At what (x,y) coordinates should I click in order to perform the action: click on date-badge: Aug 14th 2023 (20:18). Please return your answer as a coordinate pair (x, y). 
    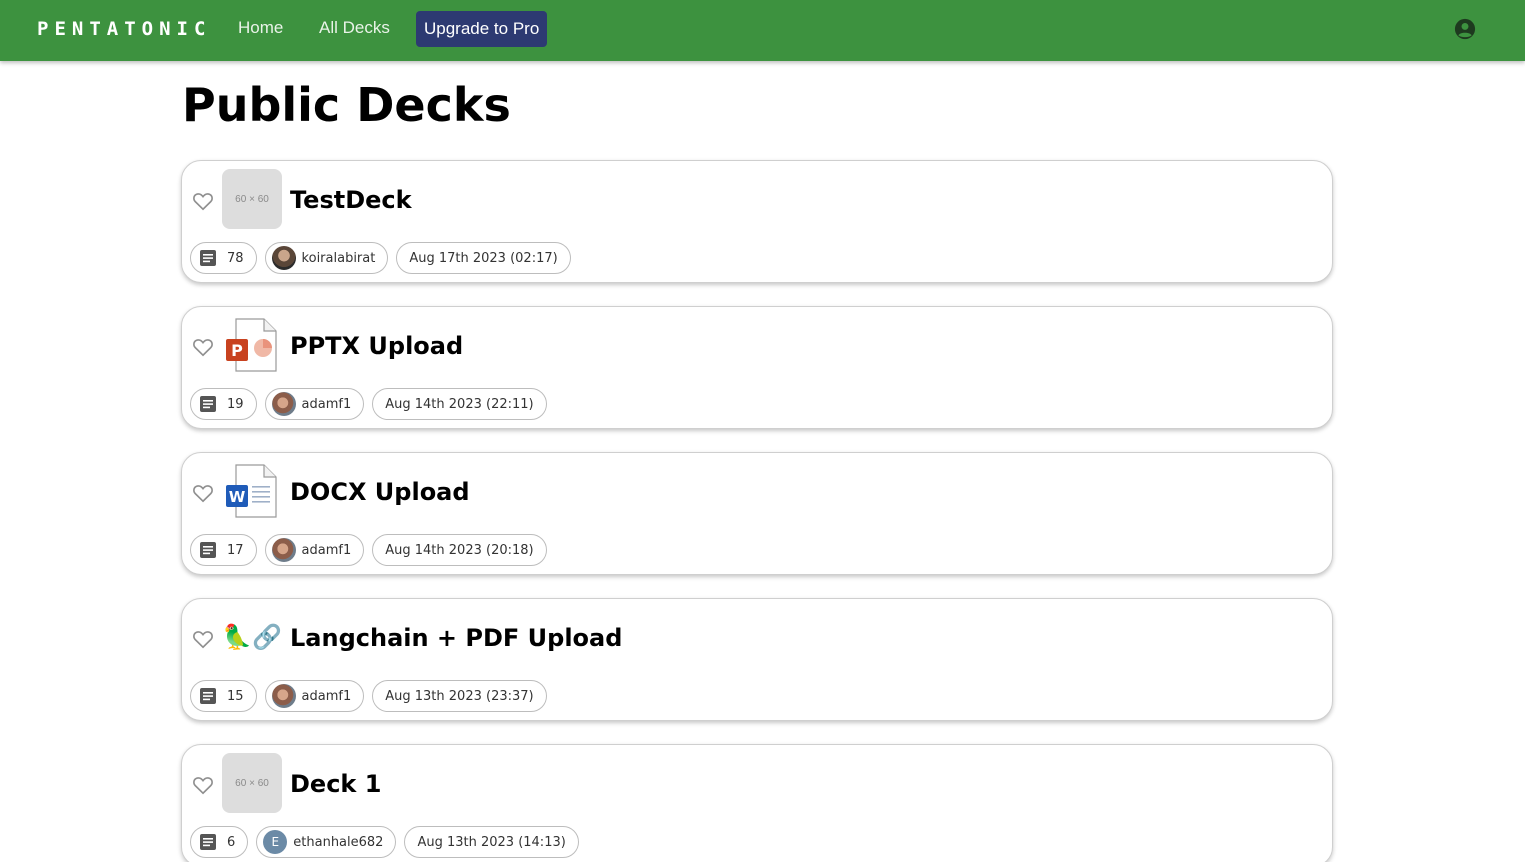
    Looking at the image, I should click on (459, 550).